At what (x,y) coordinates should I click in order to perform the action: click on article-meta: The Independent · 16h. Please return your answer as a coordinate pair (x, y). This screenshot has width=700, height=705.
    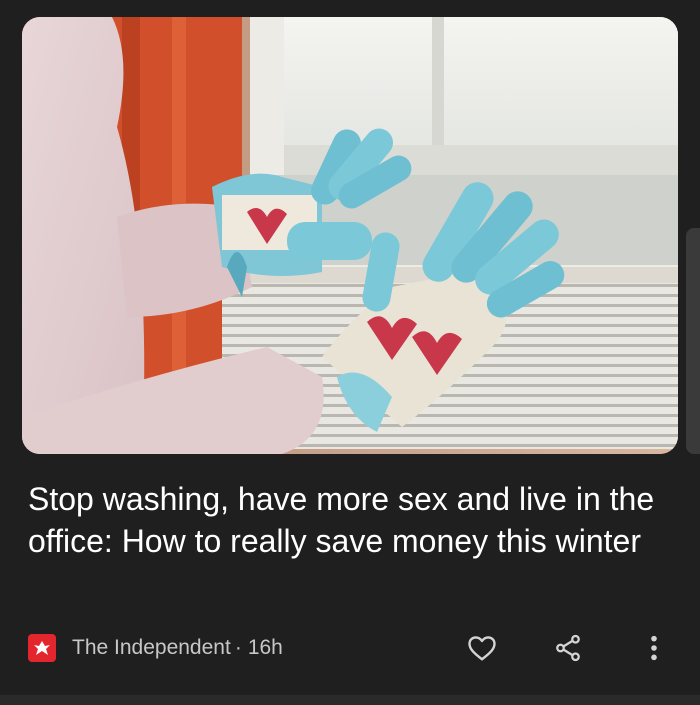
    Looking at the image, I should click on (155, 648).